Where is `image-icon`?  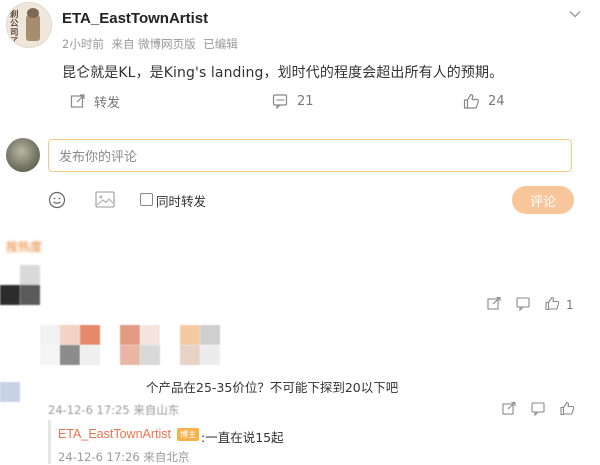
image-icon is located at coordinates (105, 201).